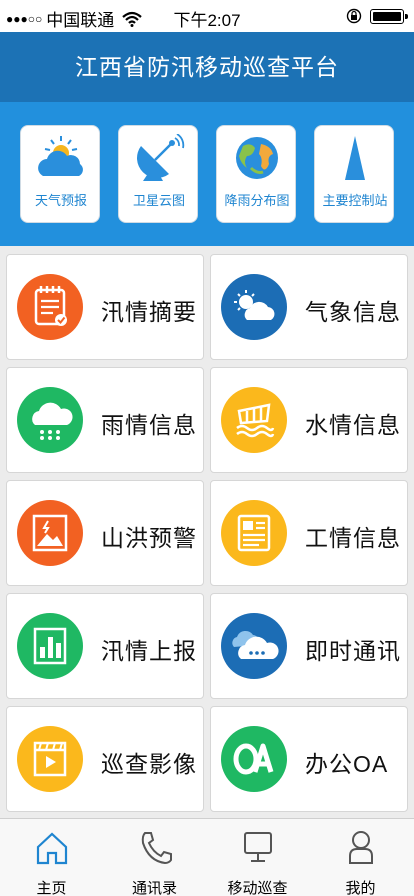 This screenshot has width=414, height=896. Describe the element at coordinates (354, 16) in the screenshot. I see `rotation-lock-icon` at that location.